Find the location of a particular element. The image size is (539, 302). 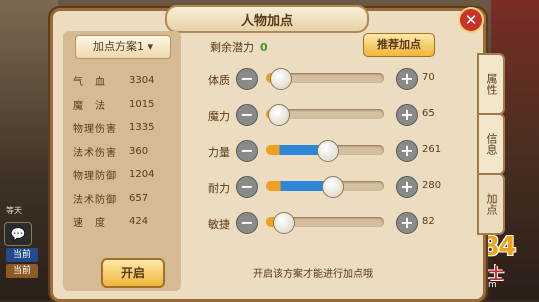

stat-value: 1015 is located at coordinates (142, 104).